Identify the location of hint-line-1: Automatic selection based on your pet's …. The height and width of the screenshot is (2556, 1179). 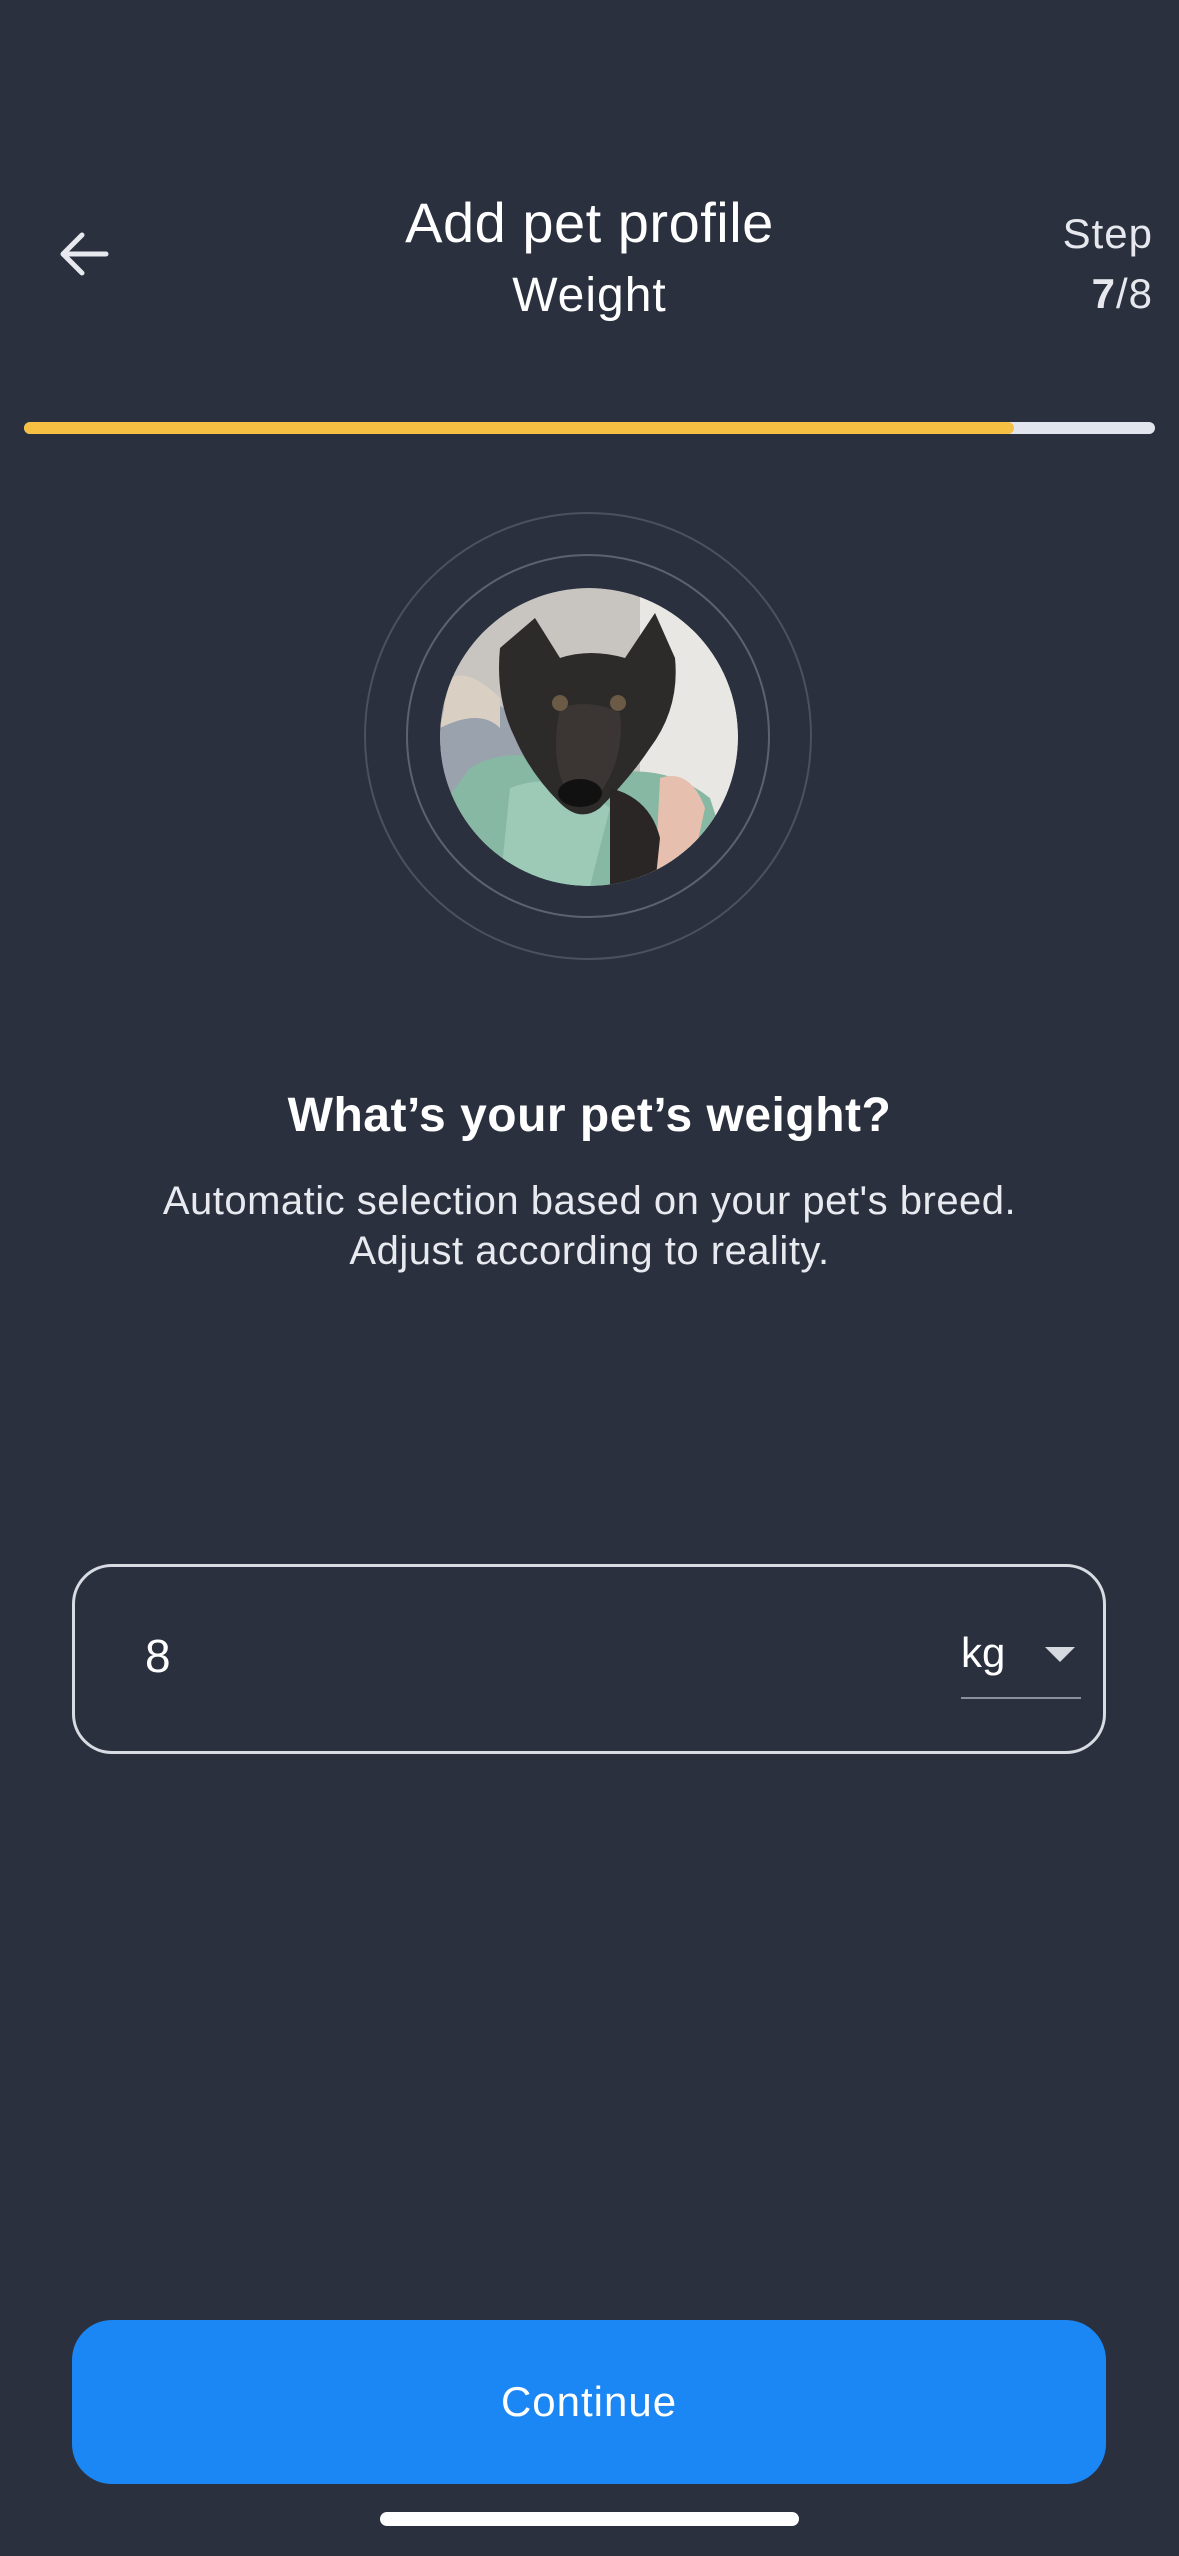
(589, 1201).